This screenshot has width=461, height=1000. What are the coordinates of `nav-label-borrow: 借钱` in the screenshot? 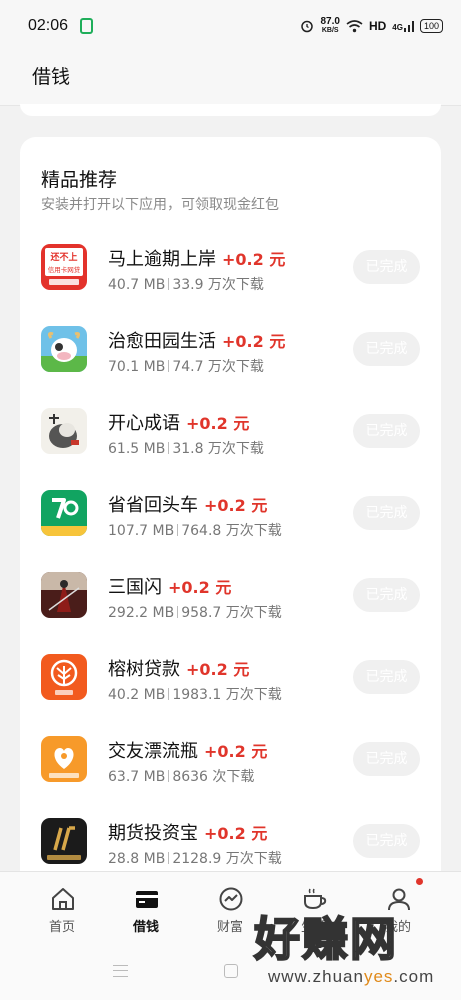 It's located at (145, 927).